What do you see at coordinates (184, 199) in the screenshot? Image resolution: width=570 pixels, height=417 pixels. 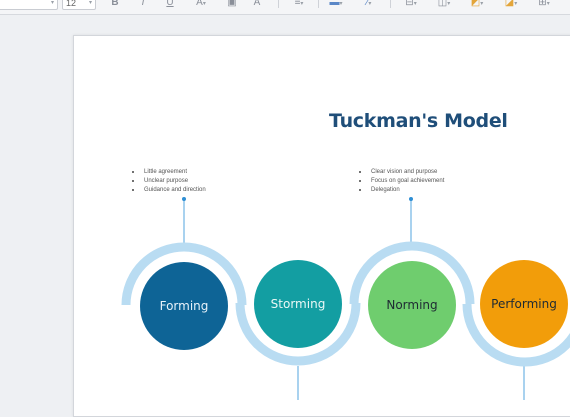 I see `connector-dot-forming` at bounding box center [184, 199].